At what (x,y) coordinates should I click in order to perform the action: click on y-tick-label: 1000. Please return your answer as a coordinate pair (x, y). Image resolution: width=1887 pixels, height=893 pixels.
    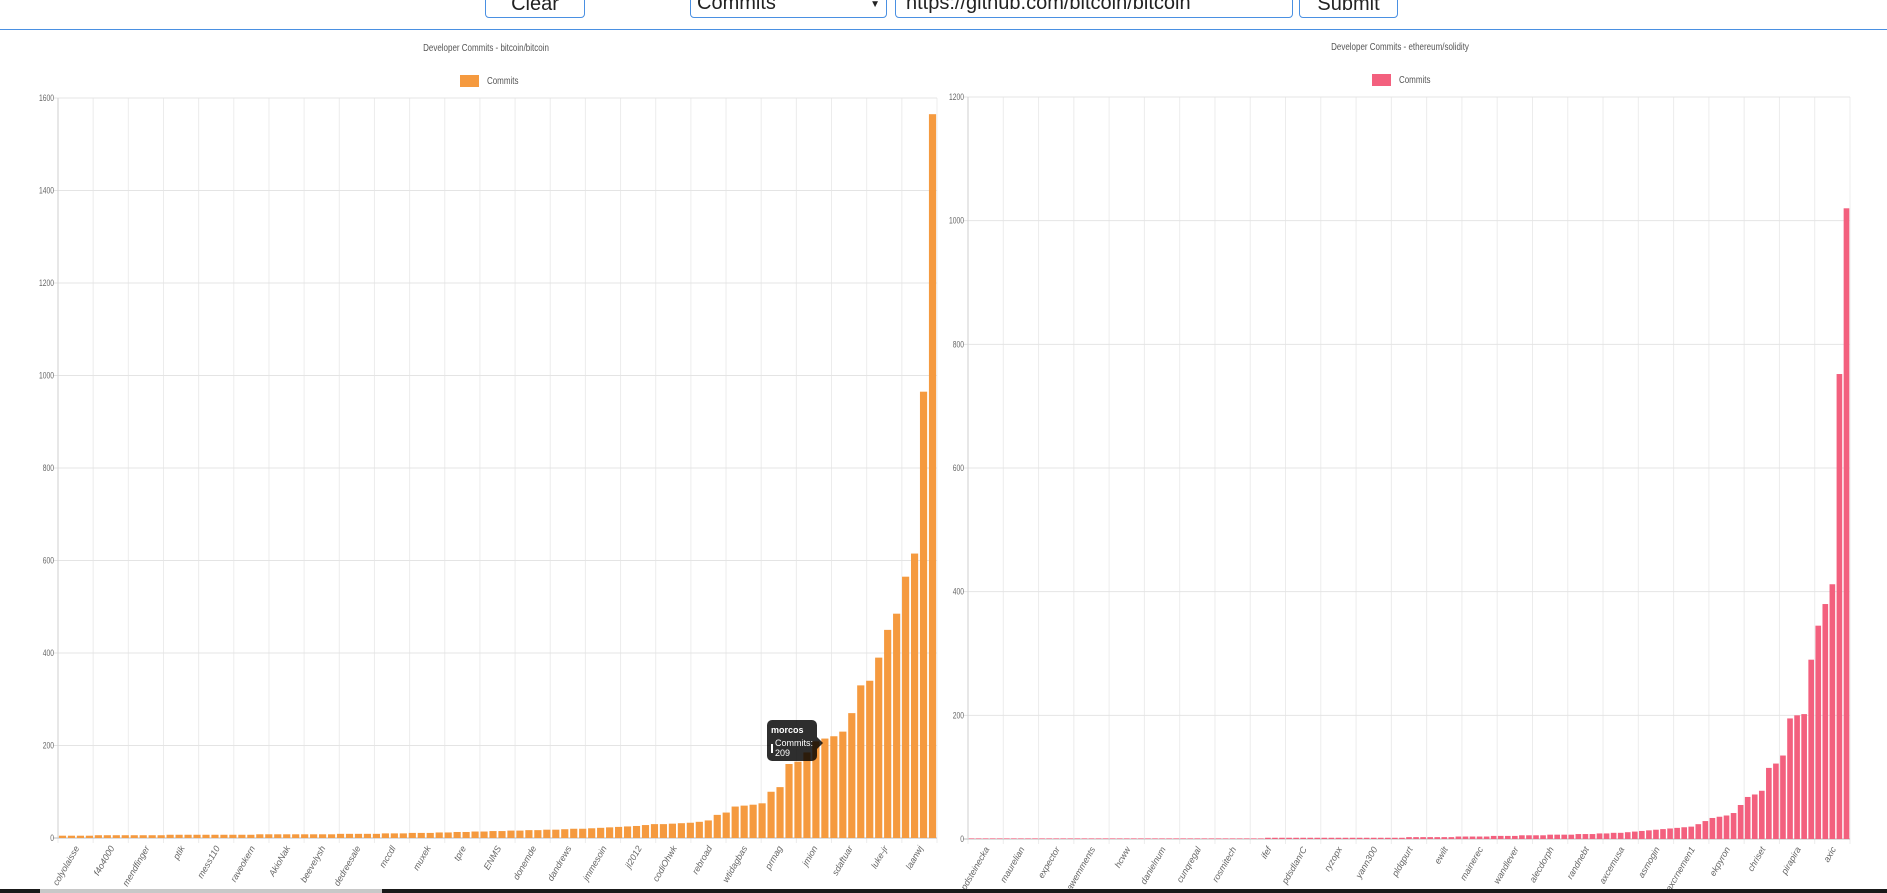
    Looking at the image, I should click on (46, 376).